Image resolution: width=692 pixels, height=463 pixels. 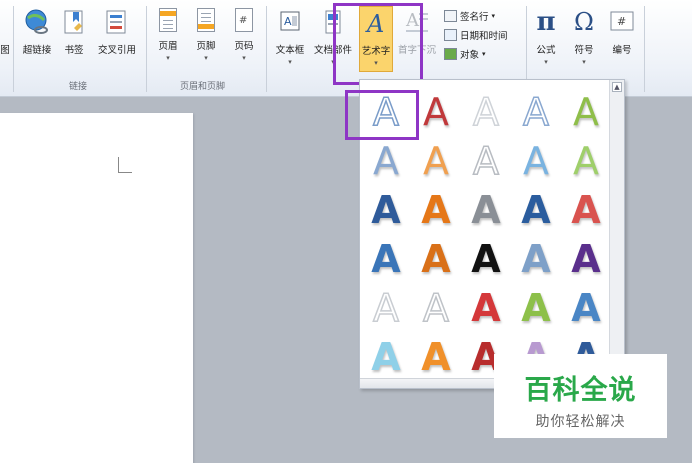 What do you see at coordinates (74, 39) in the screenshot?
I see `bookmark-button: 书签` at bounding box center [74, 39].